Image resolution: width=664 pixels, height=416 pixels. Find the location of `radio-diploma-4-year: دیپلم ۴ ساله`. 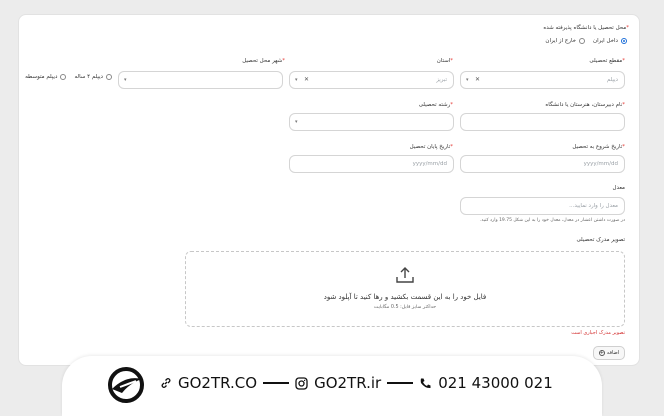

radio-diploma-4-year: دیپلم ۴ ساله is located at coordinates (93, 77).